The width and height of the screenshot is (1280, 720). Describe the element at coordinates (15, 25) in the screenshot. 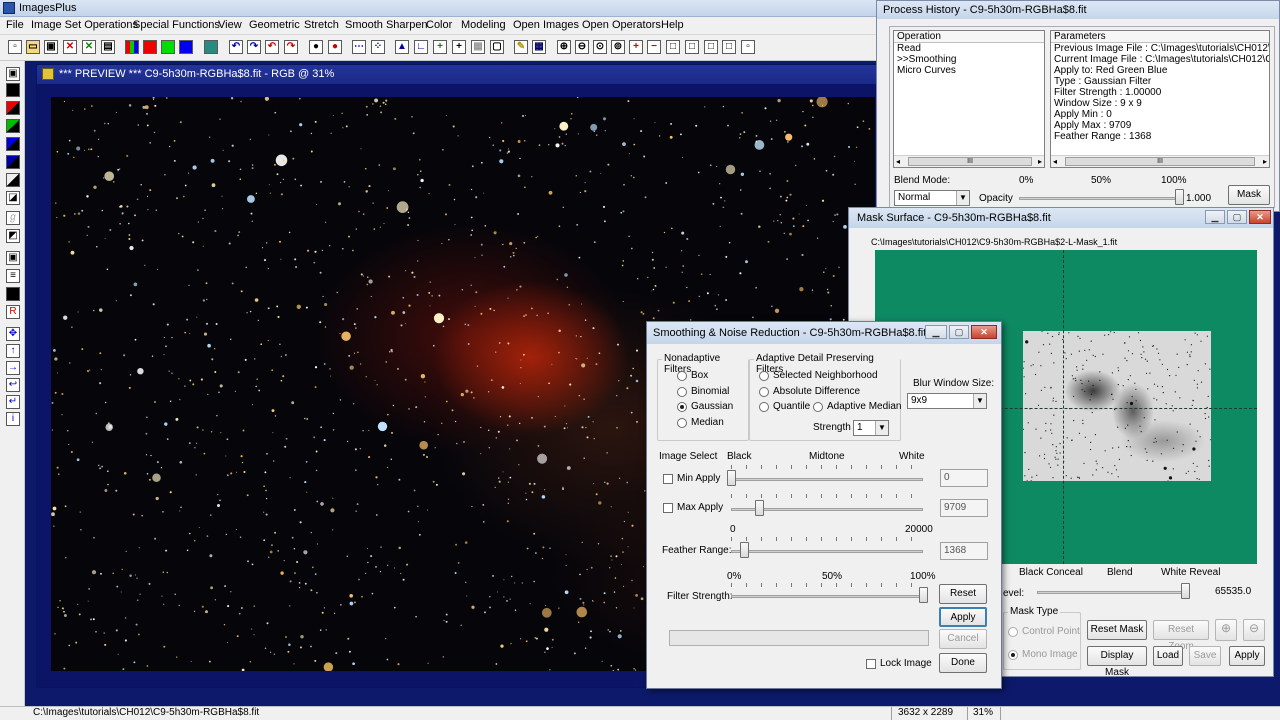

I see `menu-file: File` at that location.